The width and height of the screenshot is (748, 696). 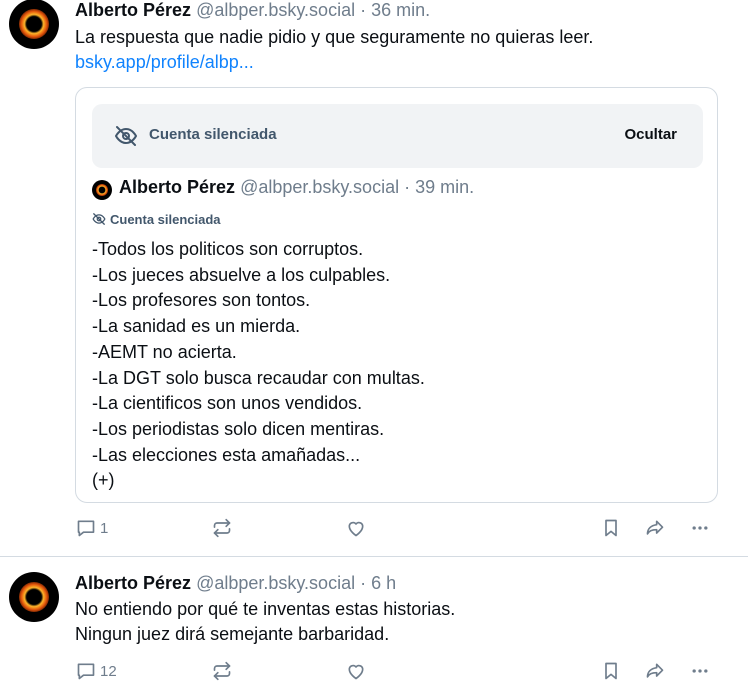 What do you see at coordinates (177, 187) in the screenshot?
I see `quote-author-name: Alberto Pérez` at bounding box center [177, 187].